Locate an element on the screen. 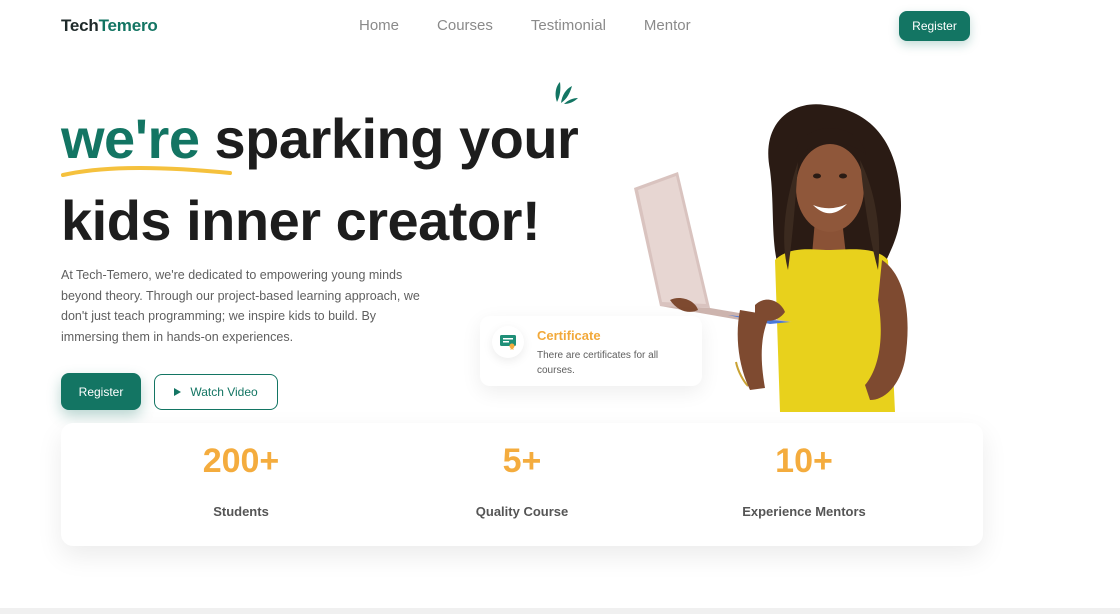  stat-label: Students is located at coordinates (241, 511).